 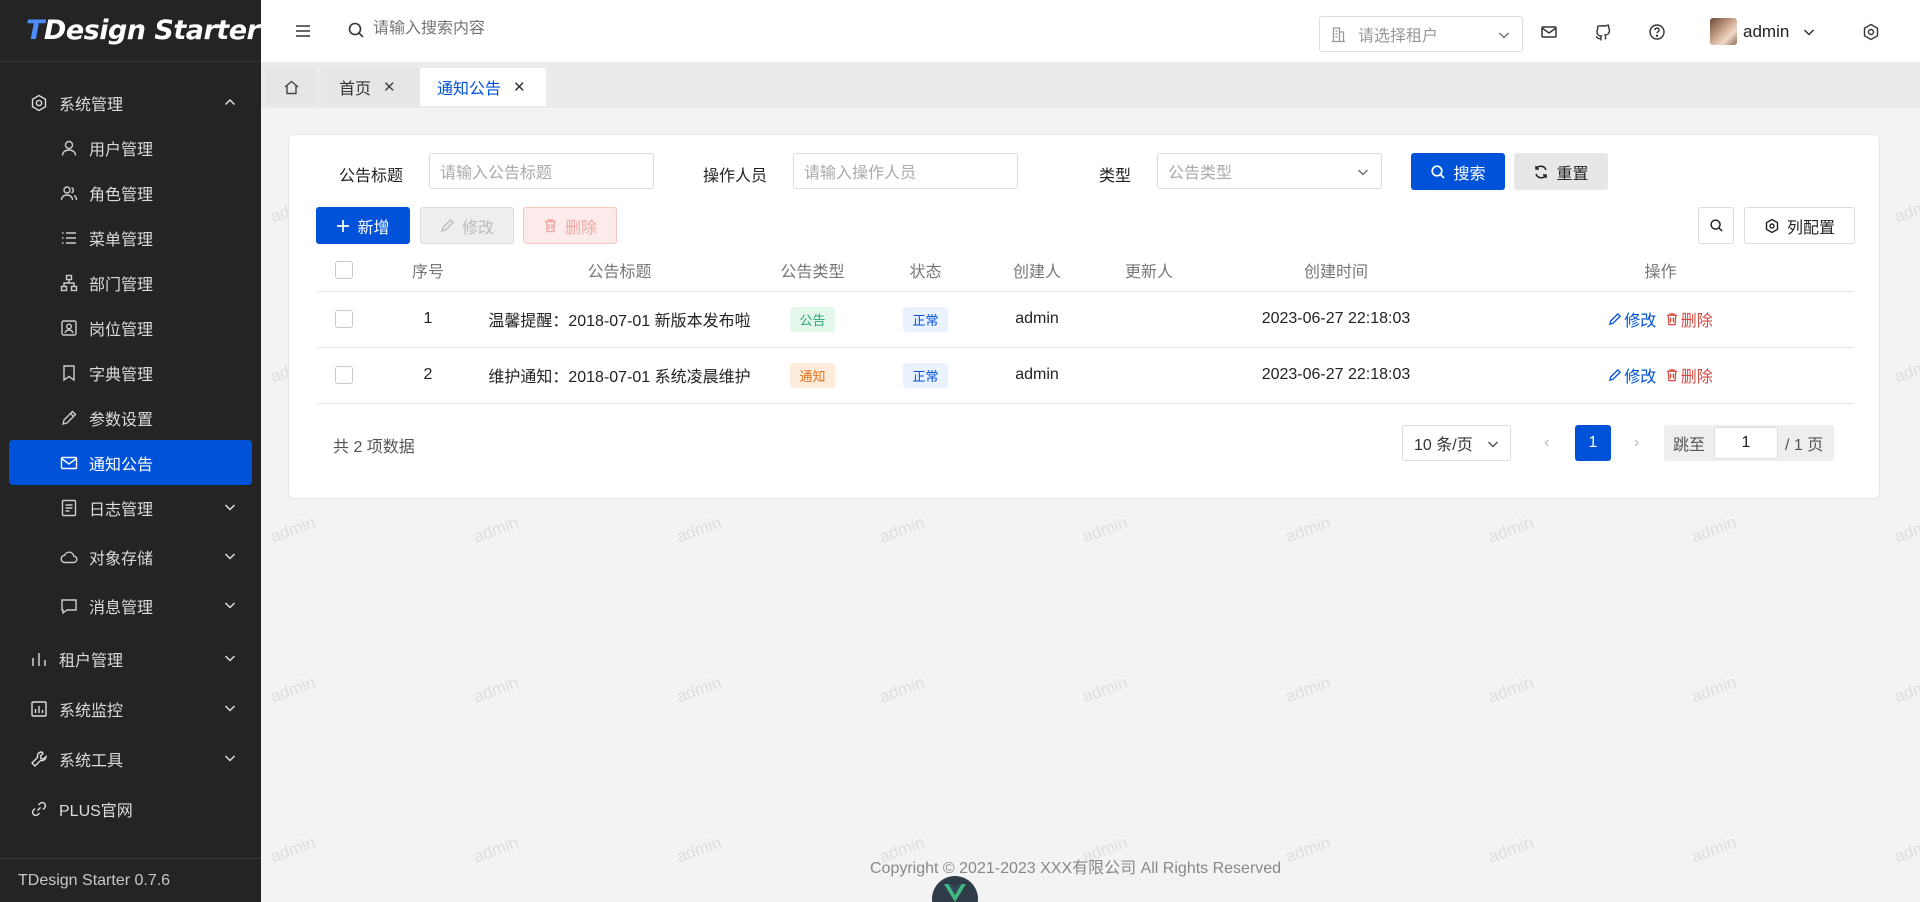 I want to click on vue-devtools-badge, so click(x=955, y=889).